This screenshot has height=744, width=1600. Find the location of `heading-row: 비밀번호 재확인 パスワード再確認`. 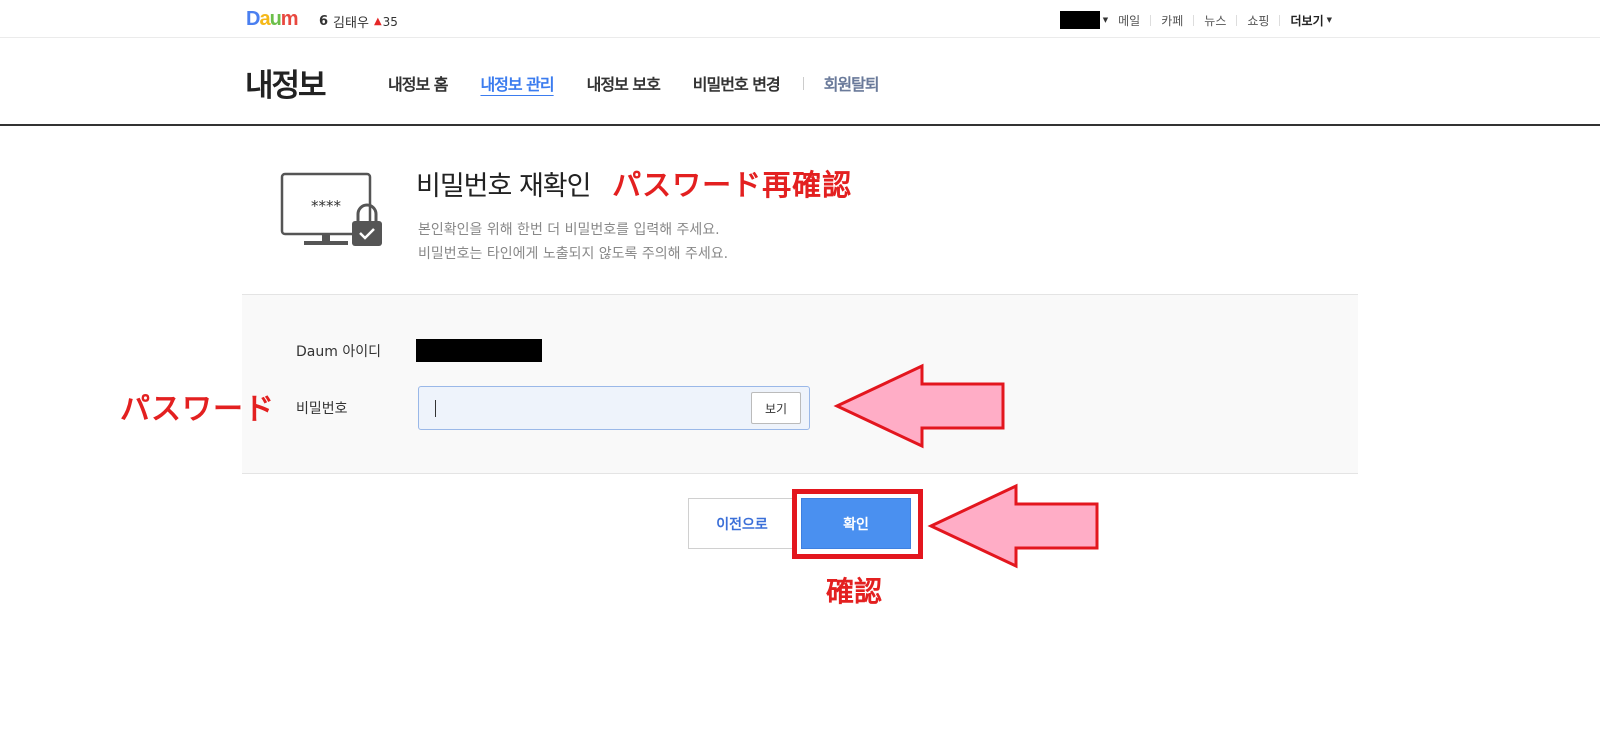

heading-row: 비밀번호 재확인 パスワード再確認 is located at coordinates (634, 183).